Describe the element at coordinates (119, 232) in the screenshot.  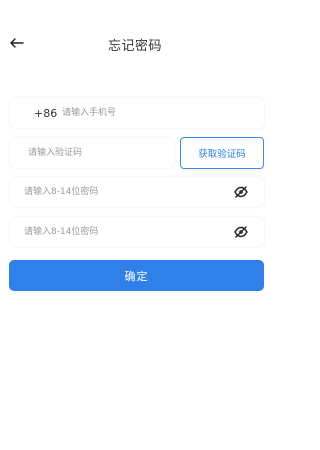
I see `confirm-password-input` at that location.